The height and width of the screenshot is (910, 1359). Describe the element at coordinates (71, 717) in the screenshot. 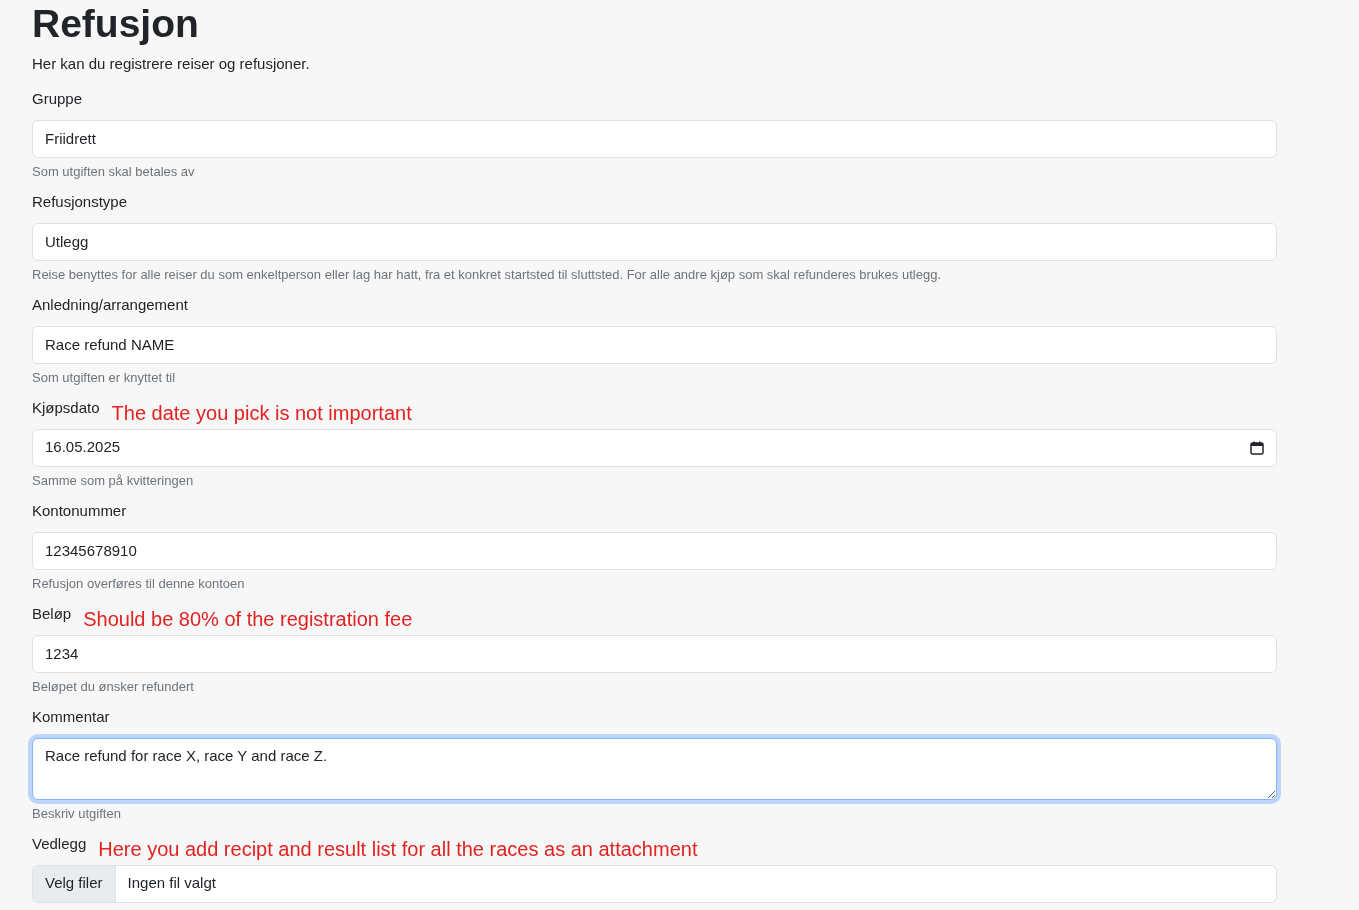

I see `field-label: Kommentar` at that location.